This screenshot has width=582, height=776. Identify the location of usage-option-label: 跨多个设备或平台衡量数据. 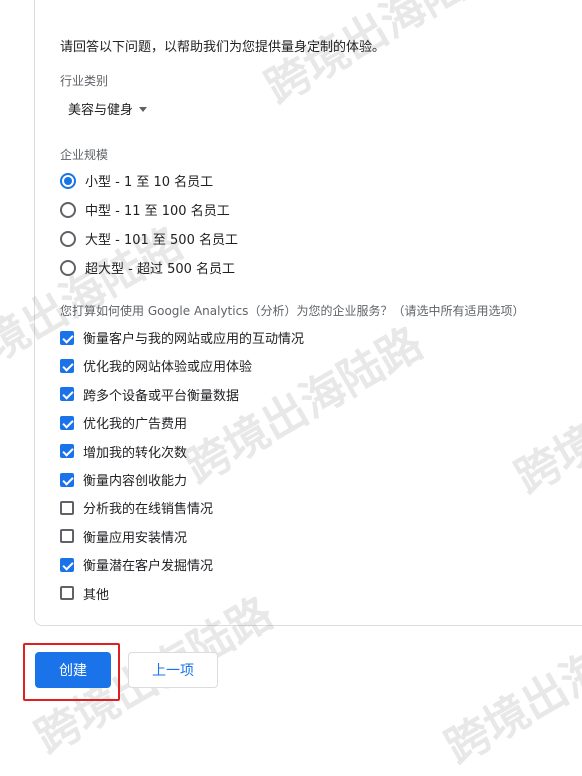
(161, 396).